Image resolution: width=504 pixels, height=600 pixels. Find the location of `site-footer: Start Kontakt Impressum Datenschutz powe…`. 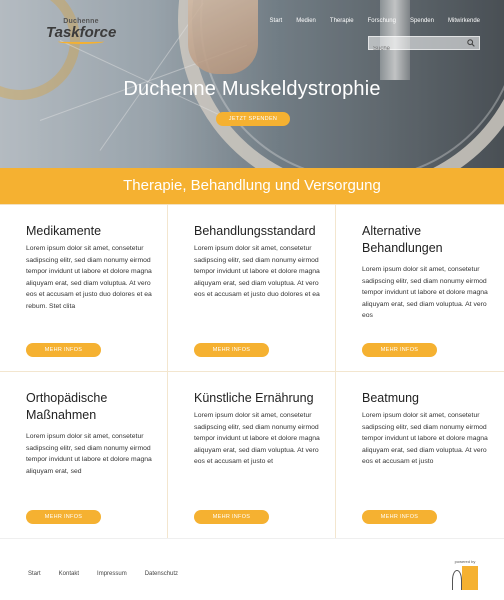

site-footer: Start Kontakt Impressum Datenschutz powe… is located at coordinates (252, 569).